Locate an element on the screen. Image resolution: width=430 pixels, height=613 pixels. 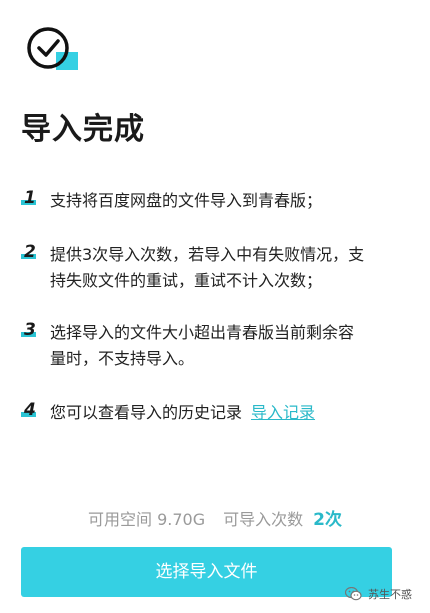
space-value: 9.70G is located at coordinates (181, 519).